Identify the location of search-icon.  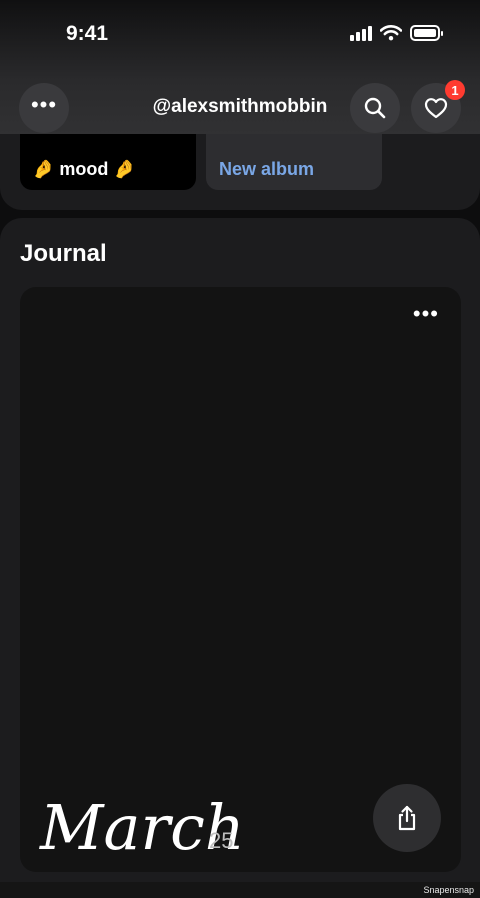
(375, 108).